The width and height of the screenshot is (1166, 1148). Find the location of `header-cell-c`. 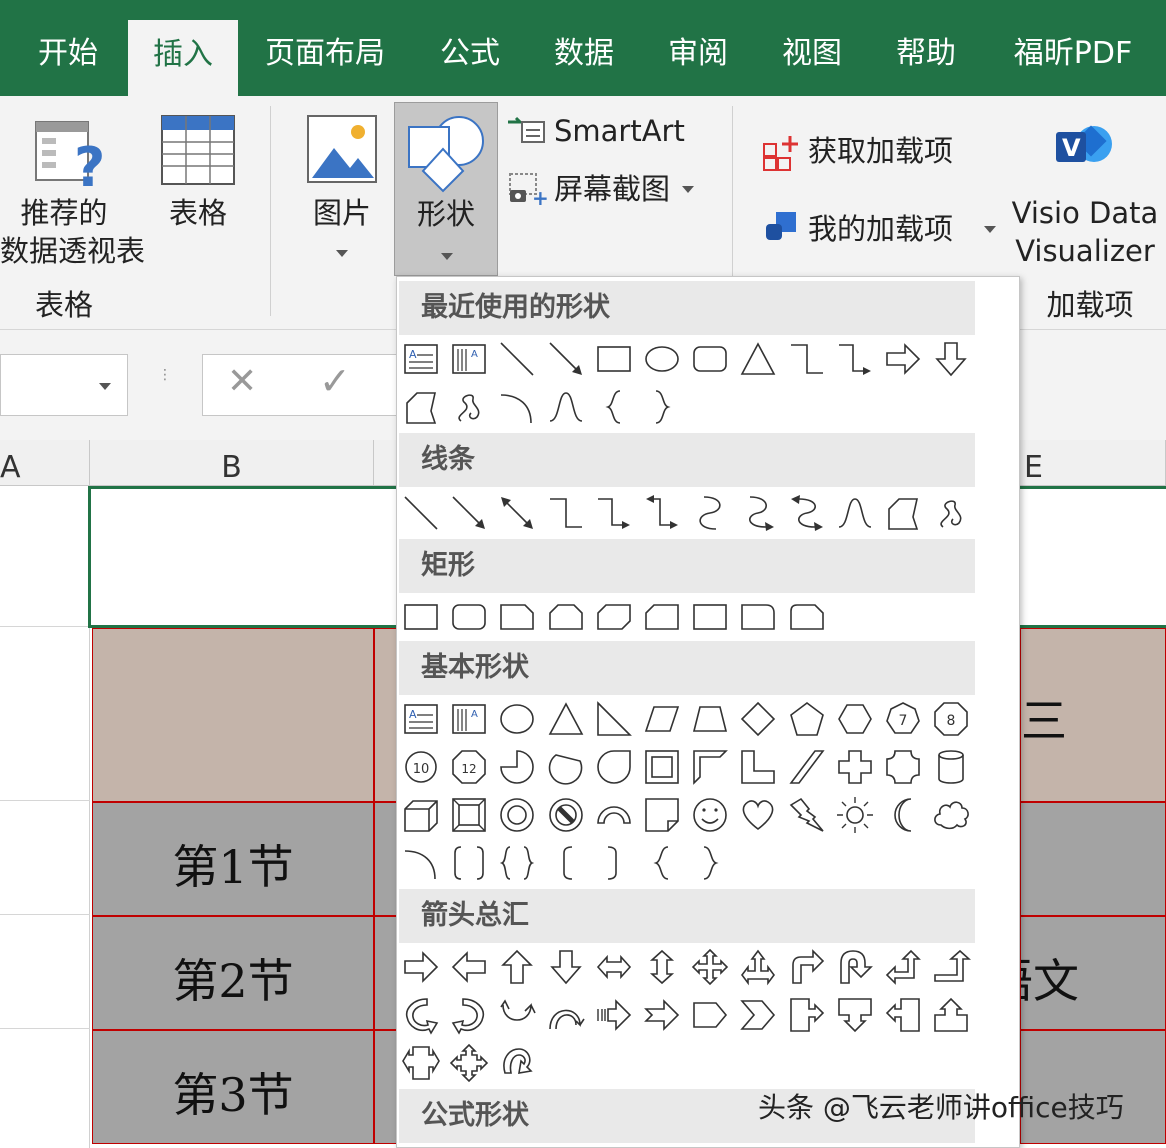

header-cell-c is located at coordinates (386, 715).